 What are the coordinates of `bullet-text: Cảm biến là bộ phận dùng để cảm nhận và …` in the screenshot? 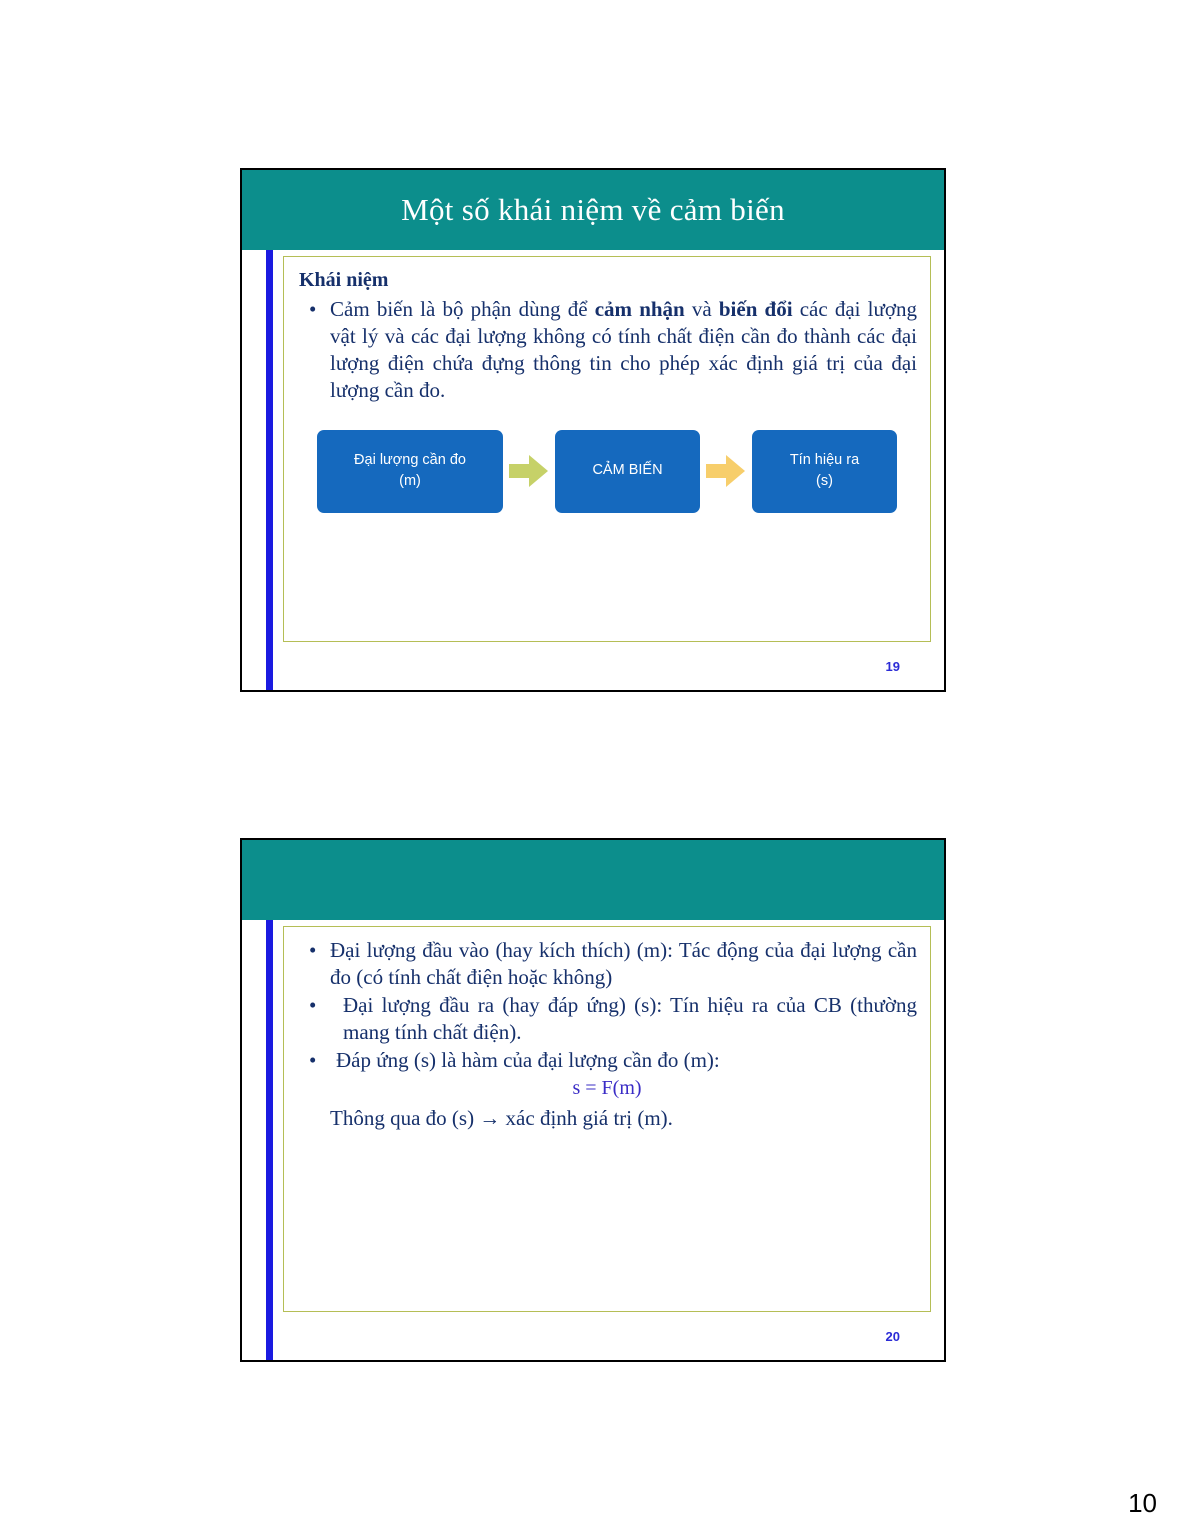 It's located at (623, 349).